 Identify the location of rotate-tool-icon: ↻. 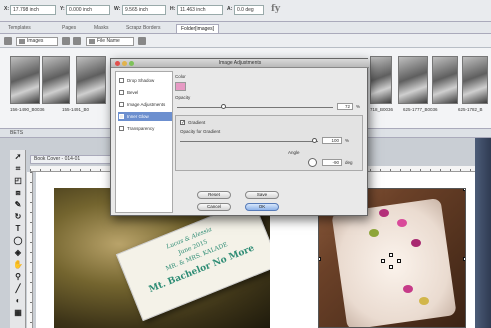
(18, 217).